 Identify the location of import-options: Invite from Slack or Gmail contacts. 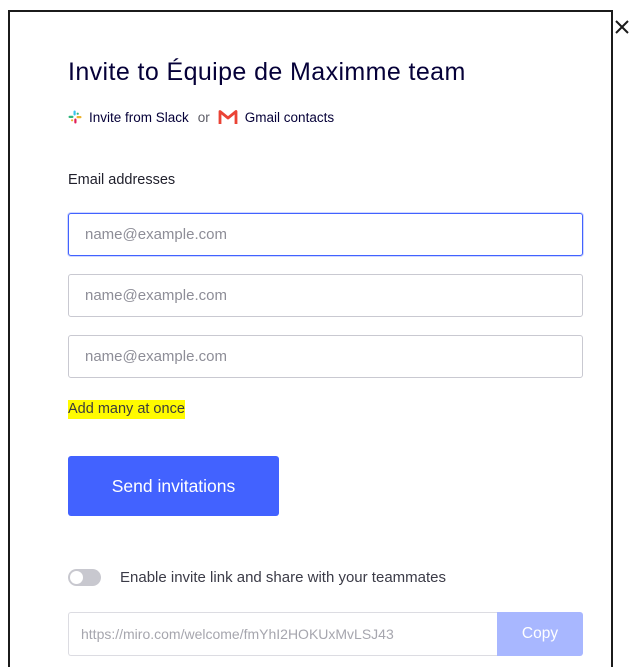
(201, 117).